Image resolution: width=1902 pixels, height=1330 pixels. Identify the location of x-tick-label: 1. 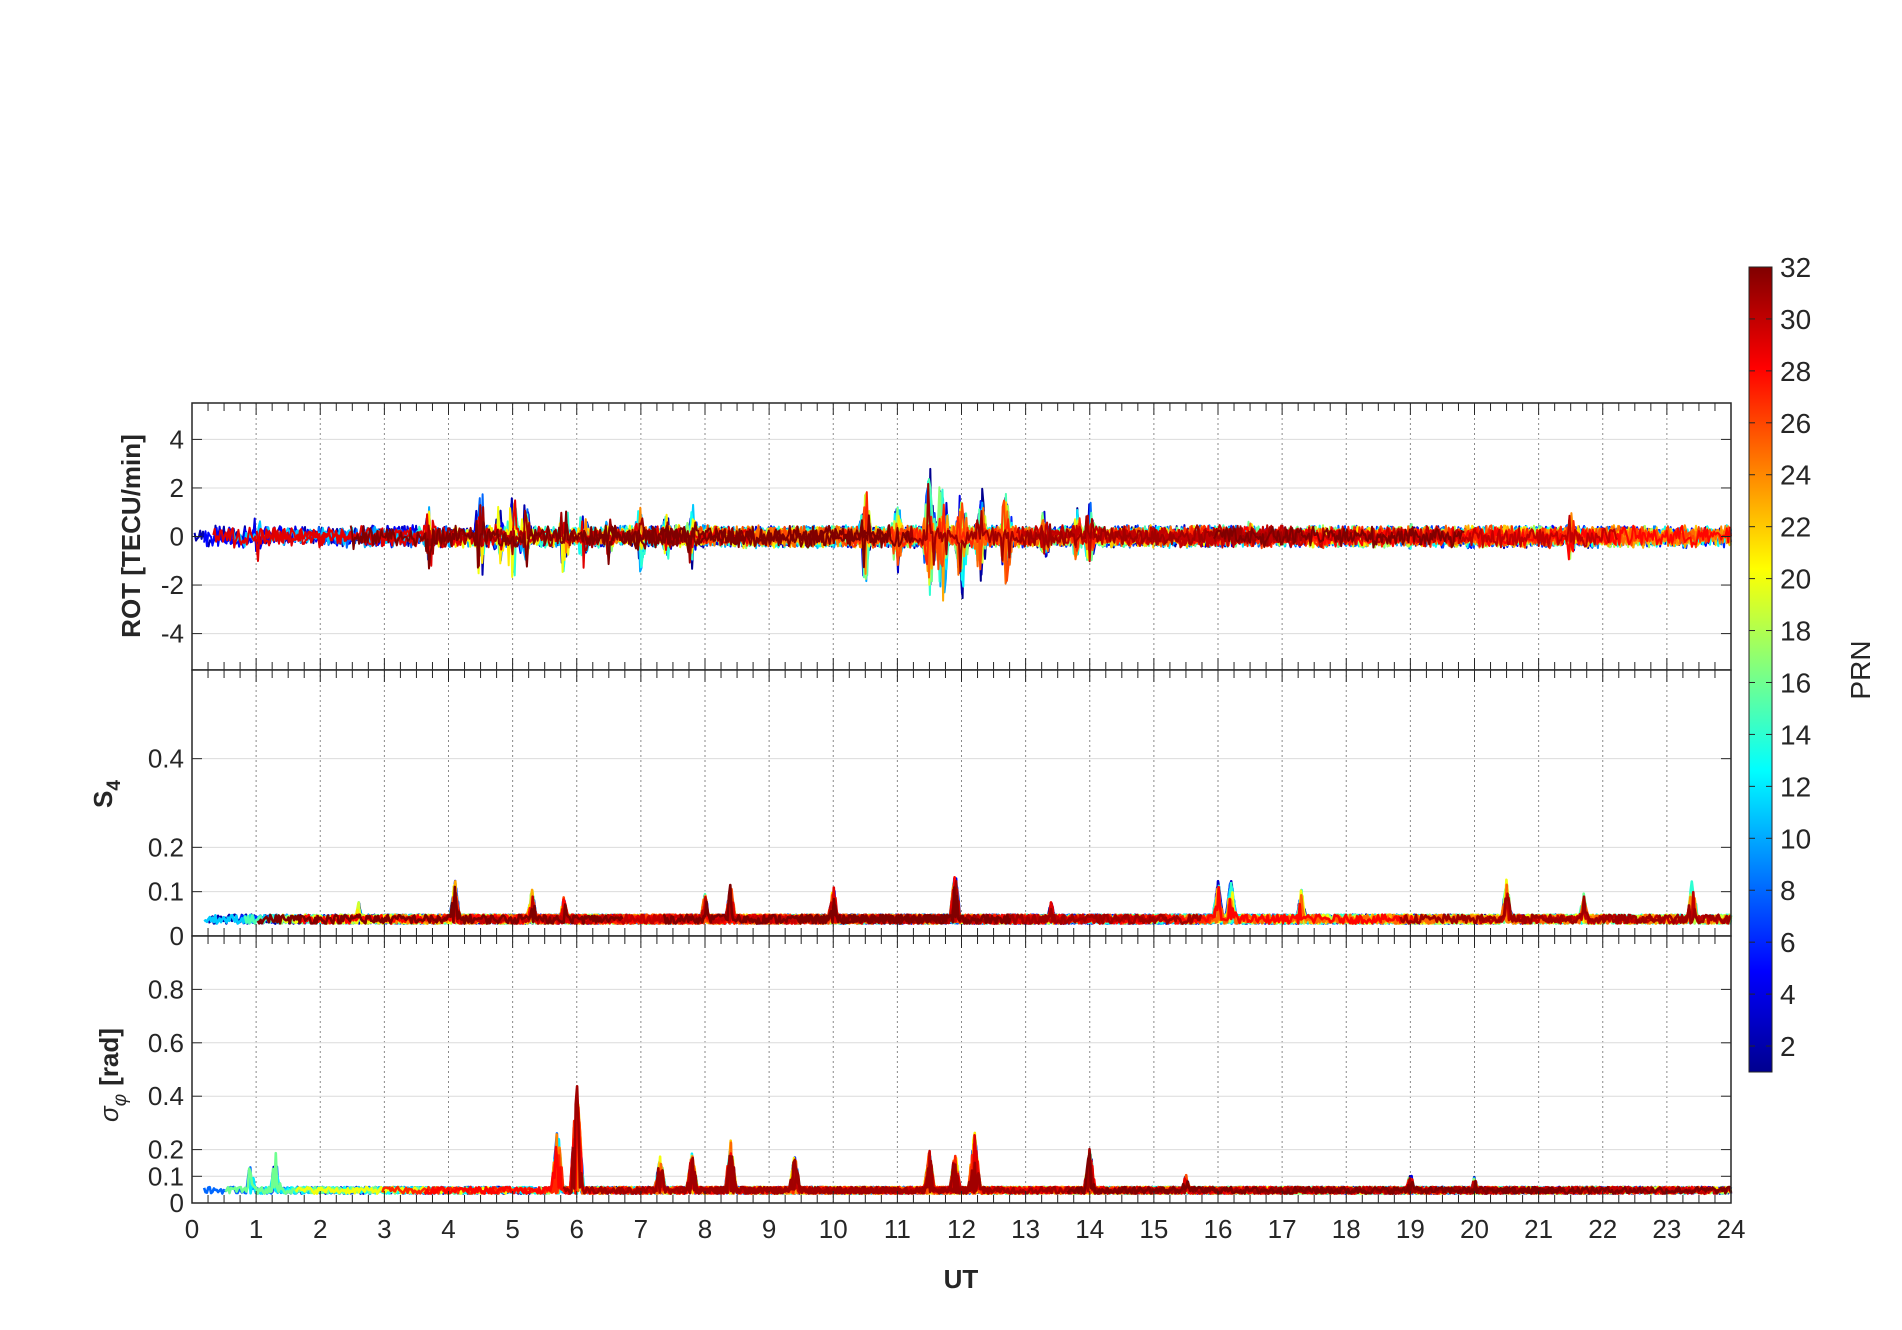
(256, 1229).